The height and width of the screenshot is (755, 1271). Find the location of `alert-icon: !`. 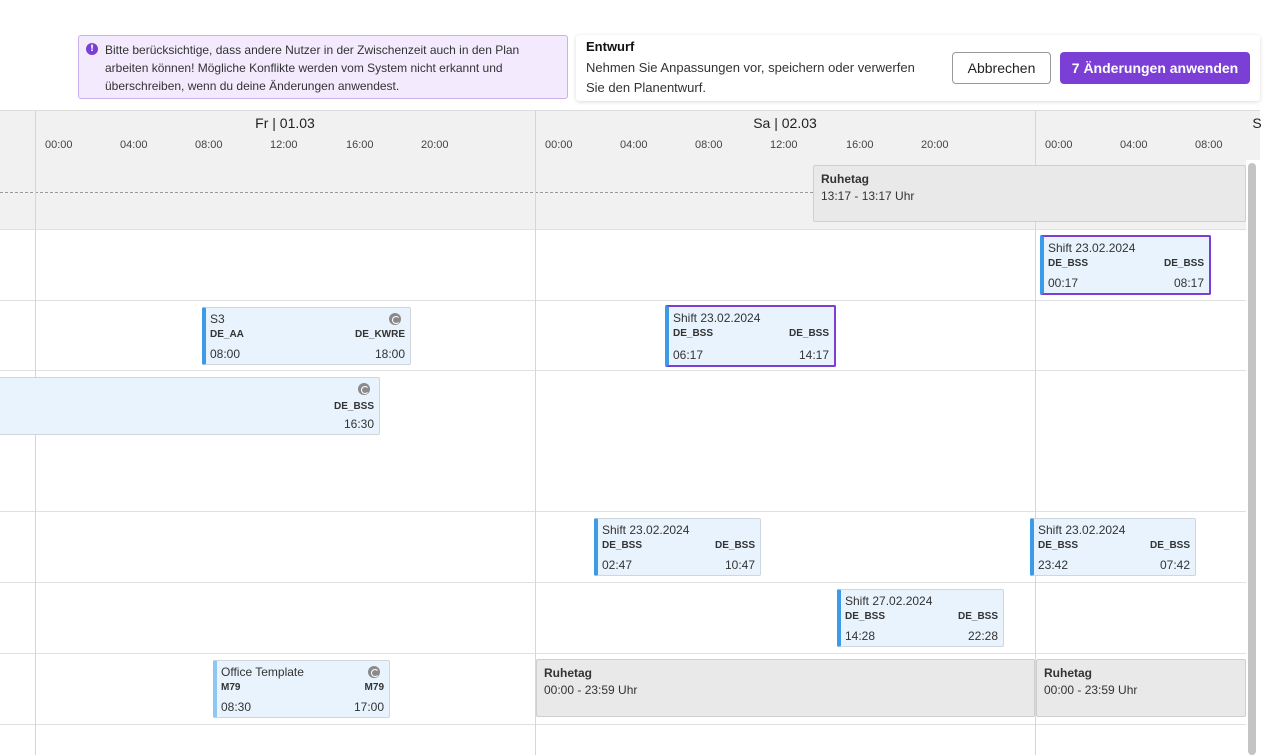

alert-icon: ! is located at coordinates (92, 49).